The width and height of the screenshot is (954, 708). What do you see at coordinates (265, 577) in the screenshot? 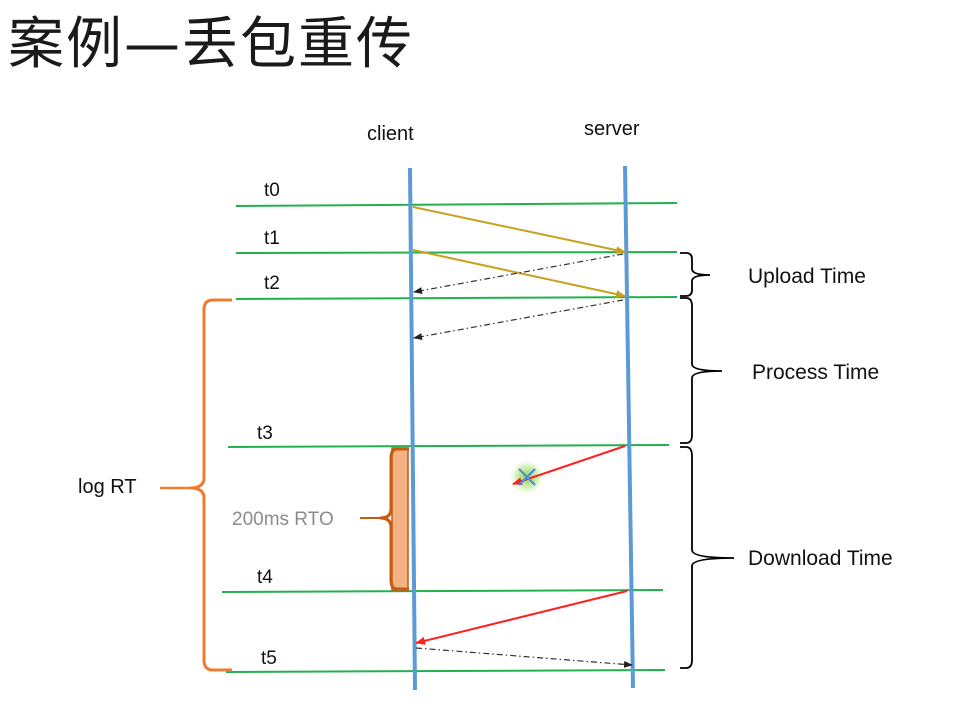
I see `time-label-t4: t4` at bounding box center [265, 577].